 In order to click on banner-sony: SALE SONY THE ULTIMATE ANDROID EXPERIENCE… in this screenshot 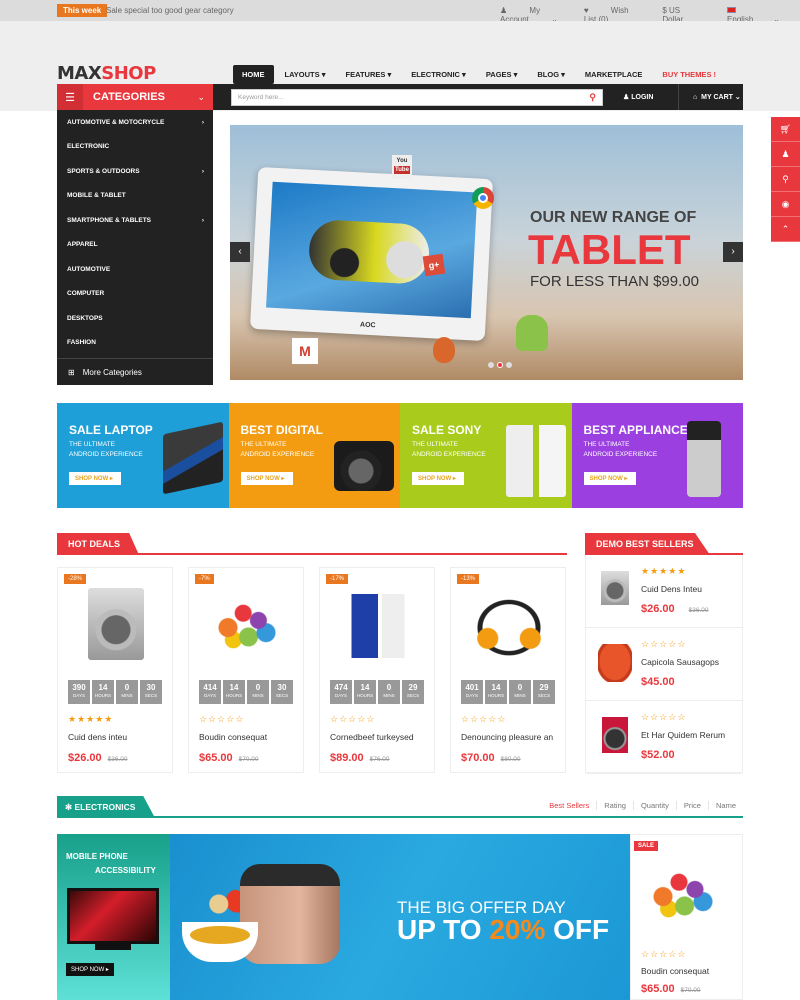, I will do `click(486, 455)`.